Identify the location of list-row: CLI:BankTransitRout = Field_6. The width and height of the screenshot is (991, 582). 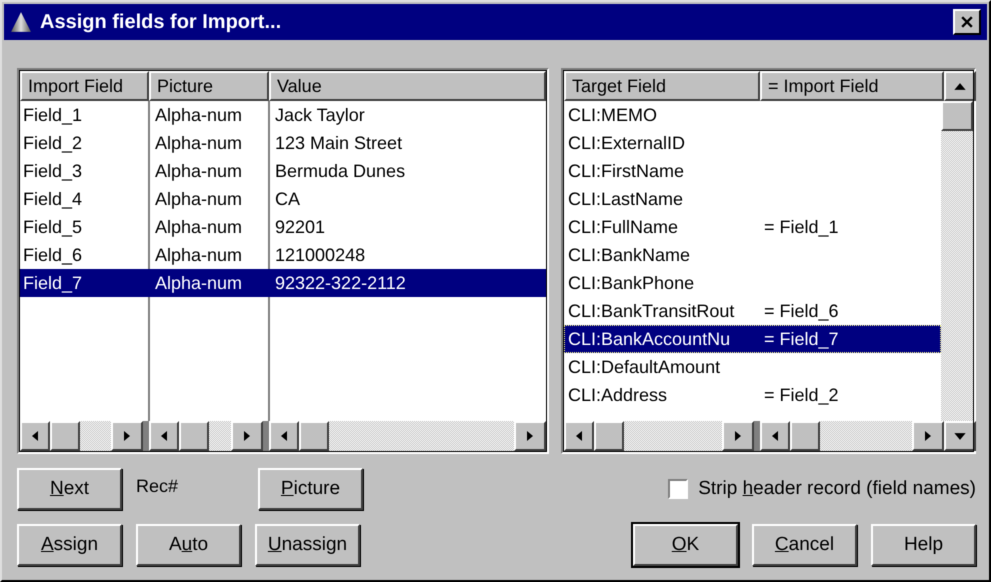
(752, 311).